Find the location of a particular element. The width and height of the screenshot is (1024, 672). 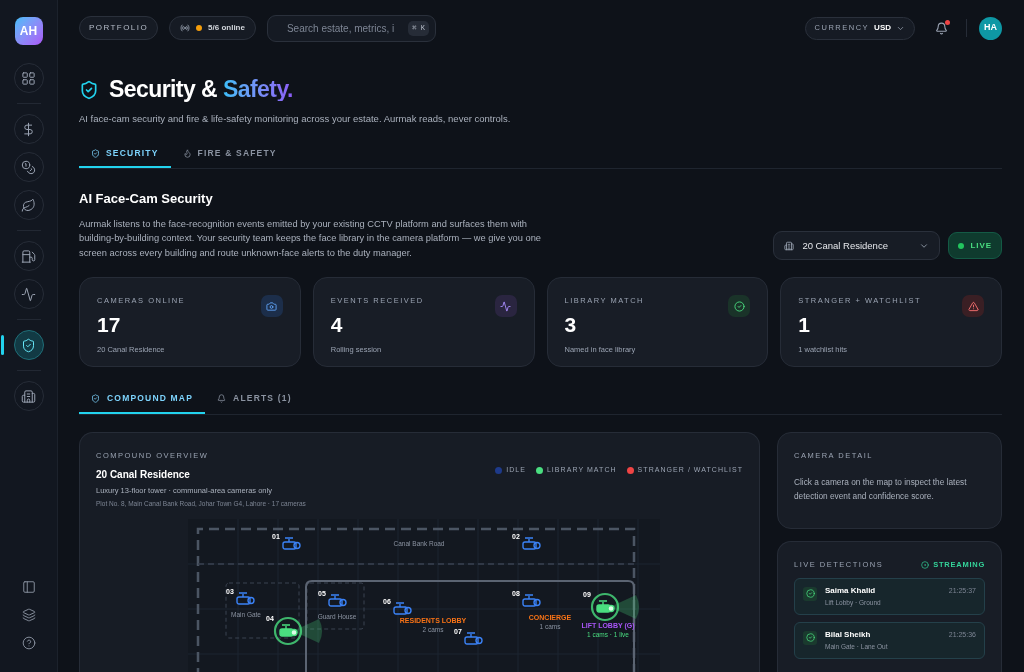

card-text: Click a camera on the map to inspect the latest detection event and confidence score. is located at coordinates (881, 489).